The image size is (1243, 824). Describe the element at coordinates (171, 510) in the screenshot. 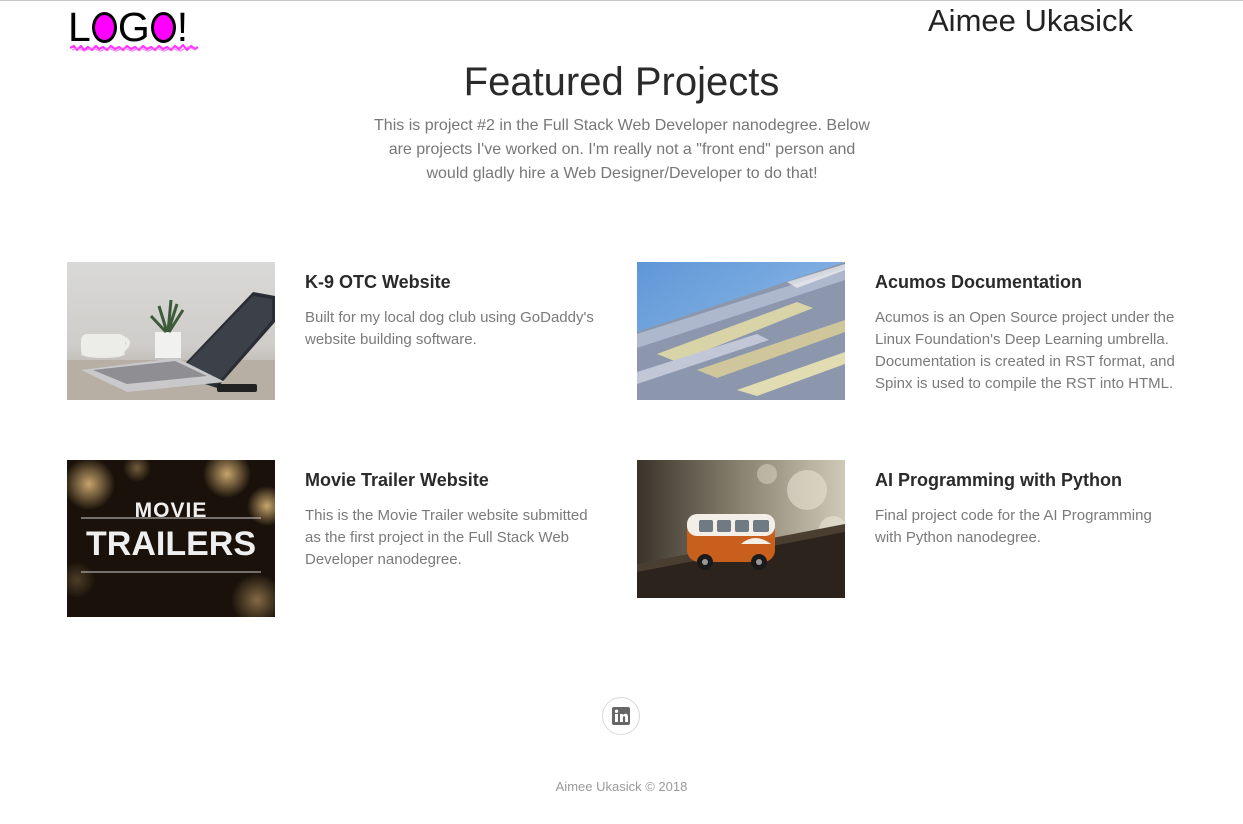

I see `movie-poster-line1: MOVIE` at that location.